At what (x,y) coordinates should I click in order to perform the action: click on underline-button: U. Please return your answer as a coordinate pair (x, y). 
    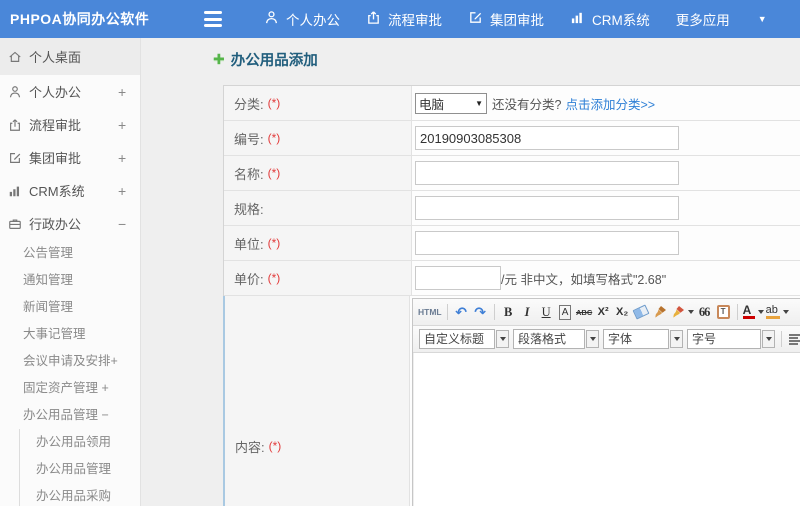
    Looking at the image, I should click on (546, 312).